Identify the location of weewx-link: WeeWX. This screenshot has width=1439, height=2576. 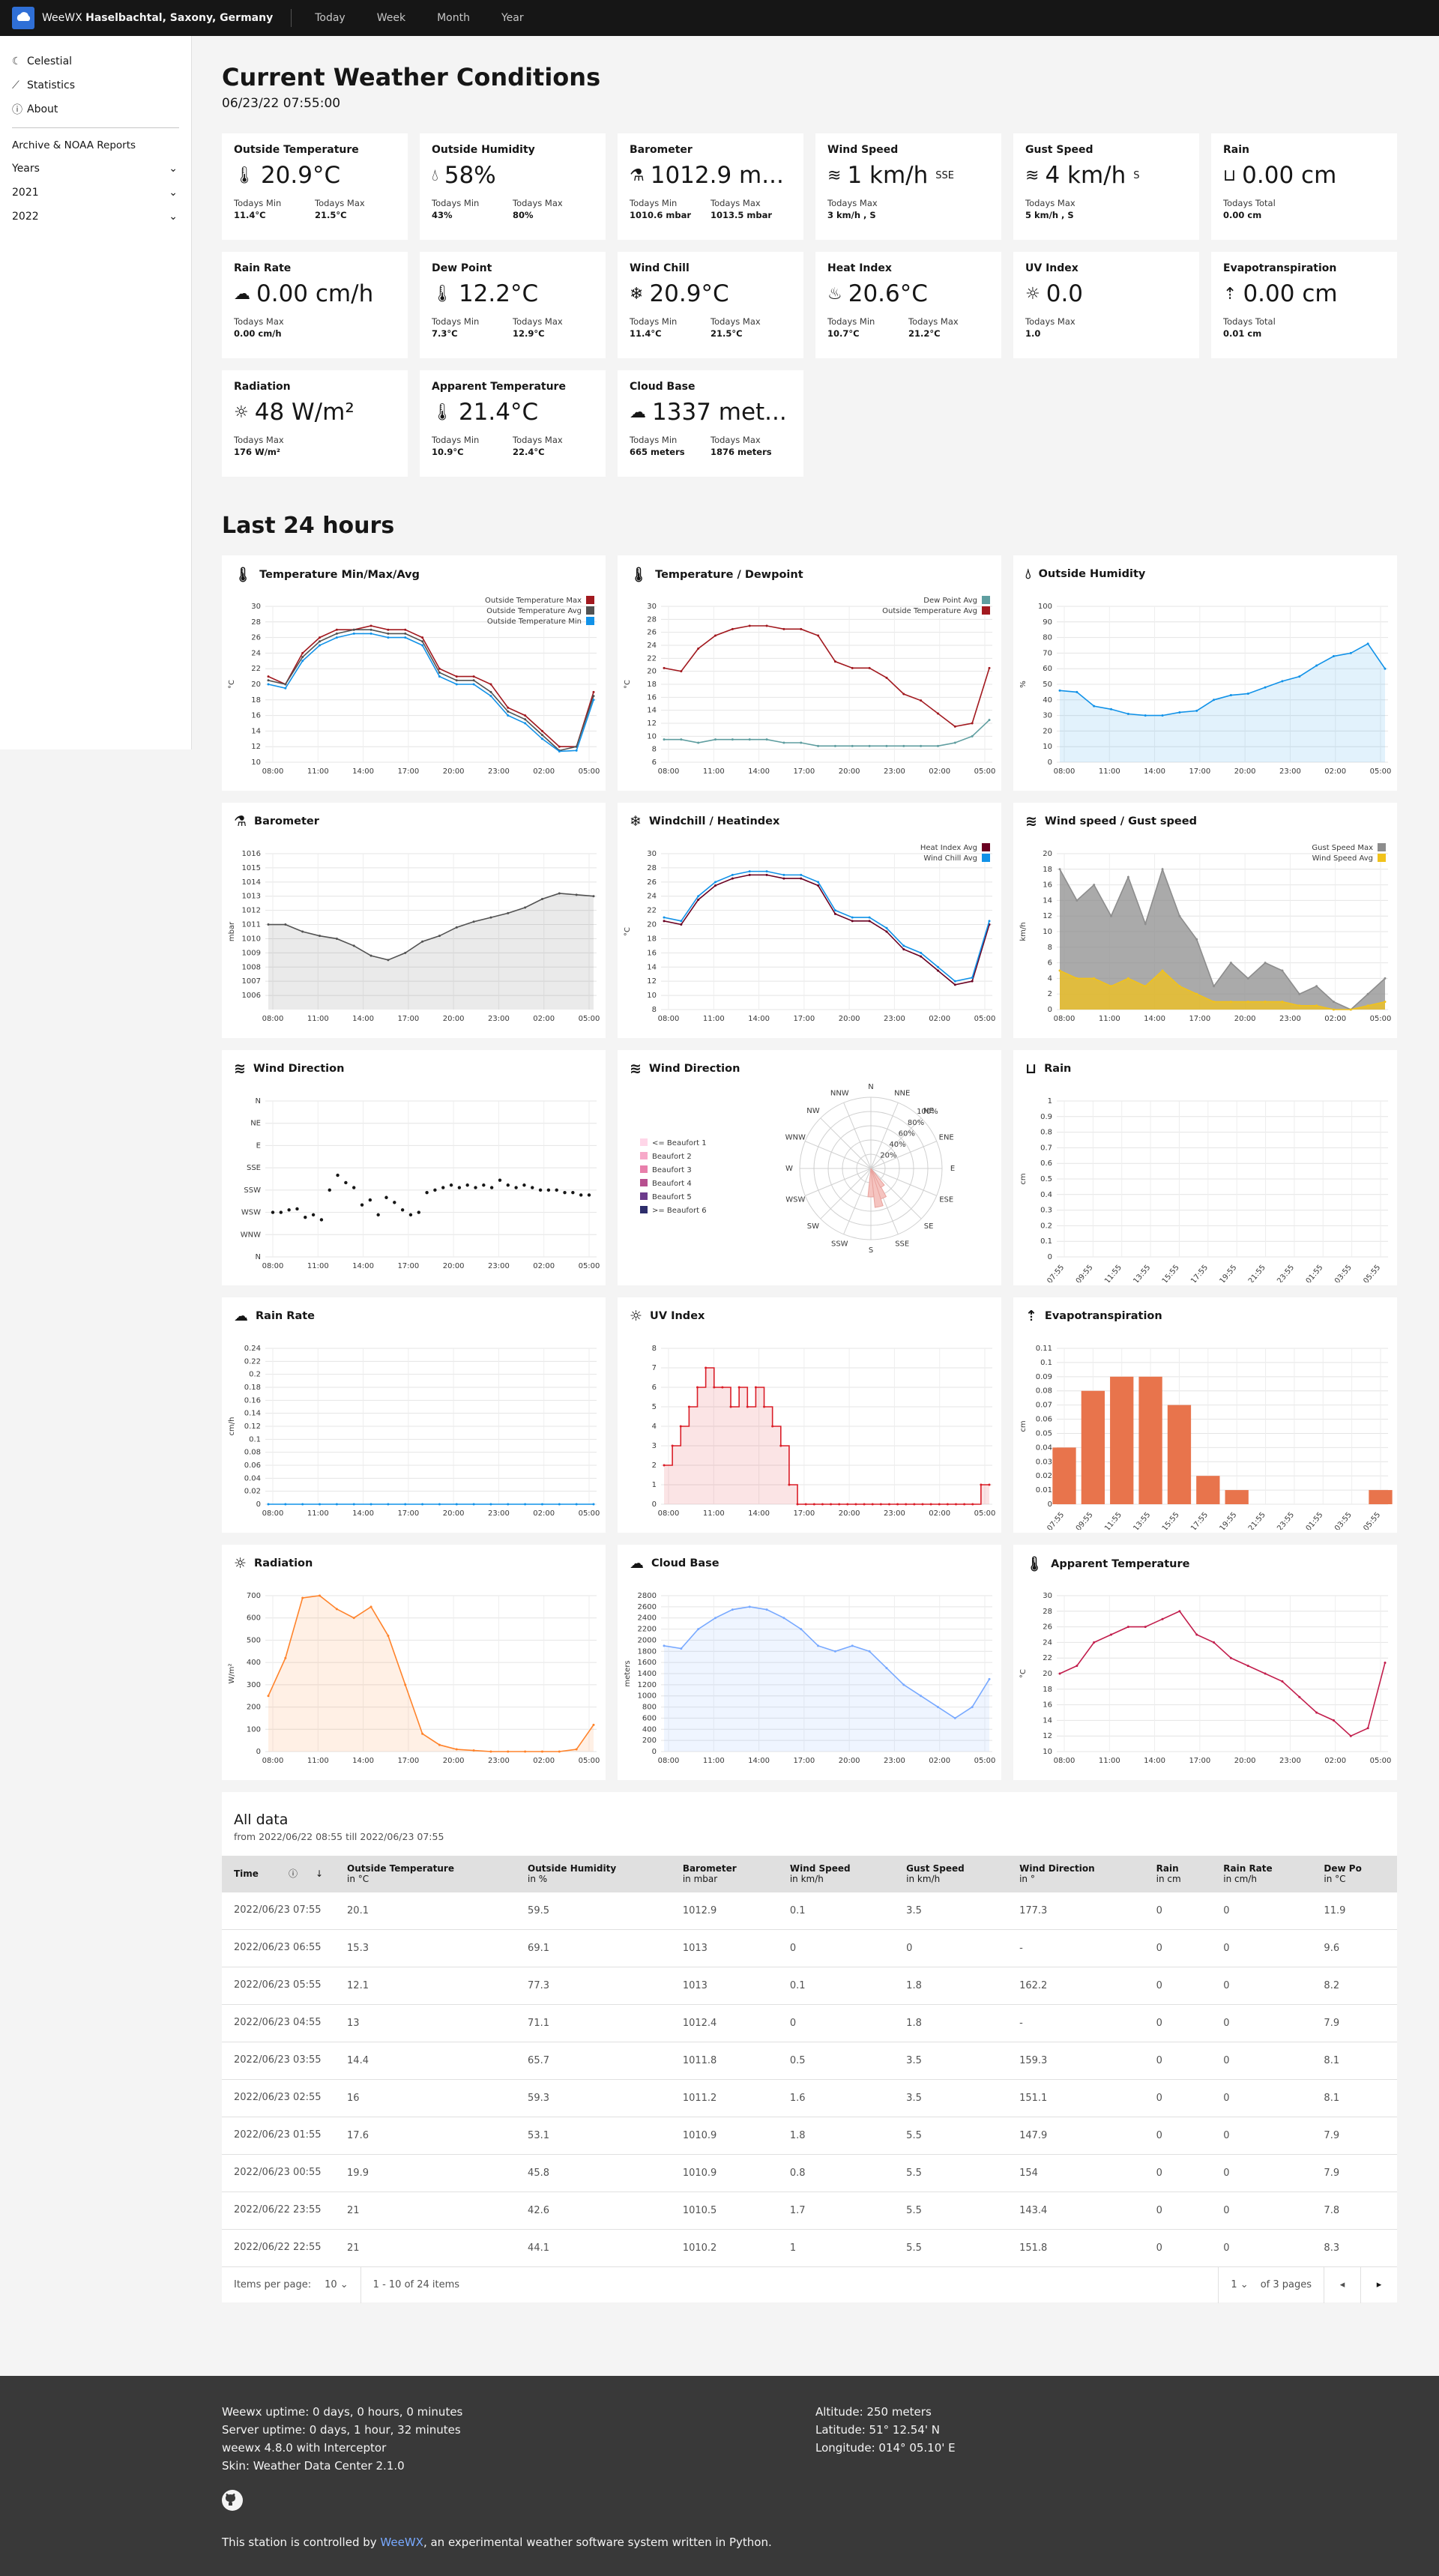
(401, 2542).